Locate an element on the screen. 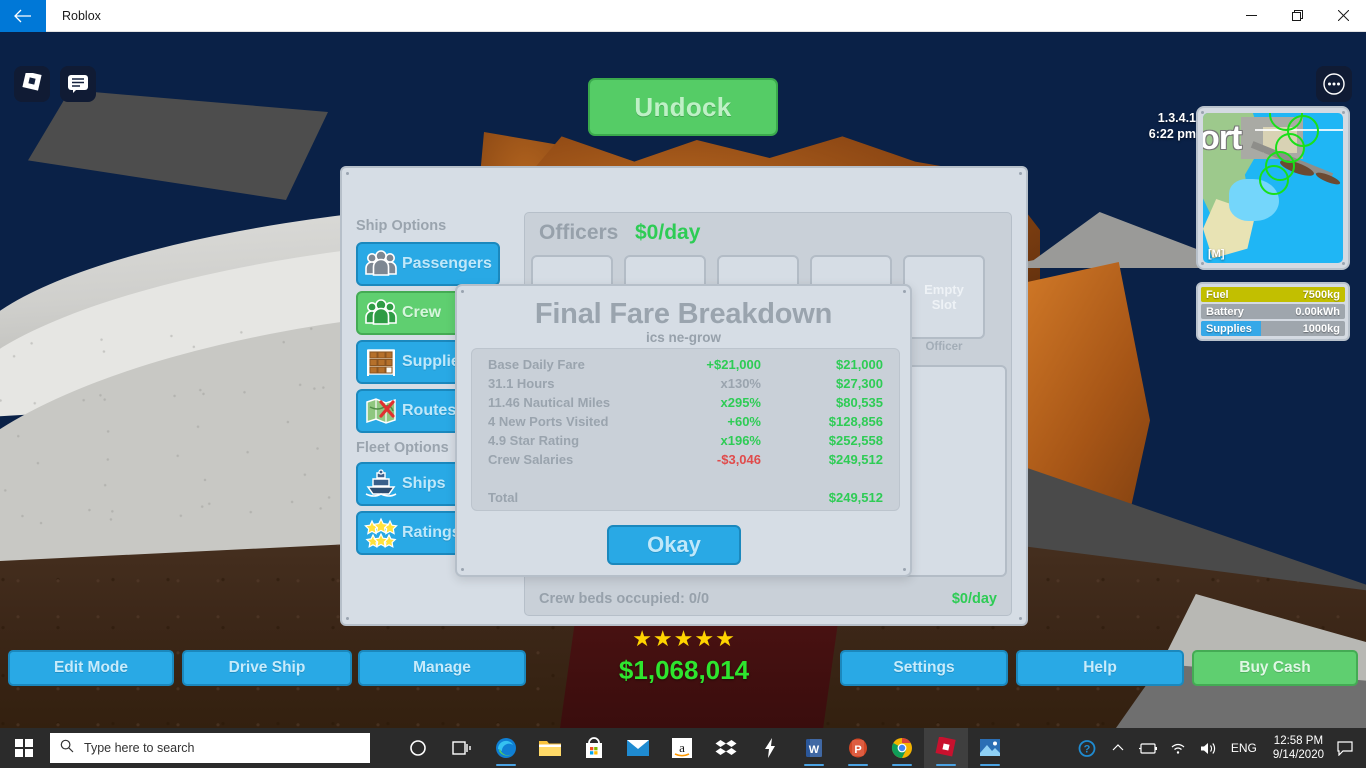  minimap-mode-label: [M] is located at coordinates (1216, 254).